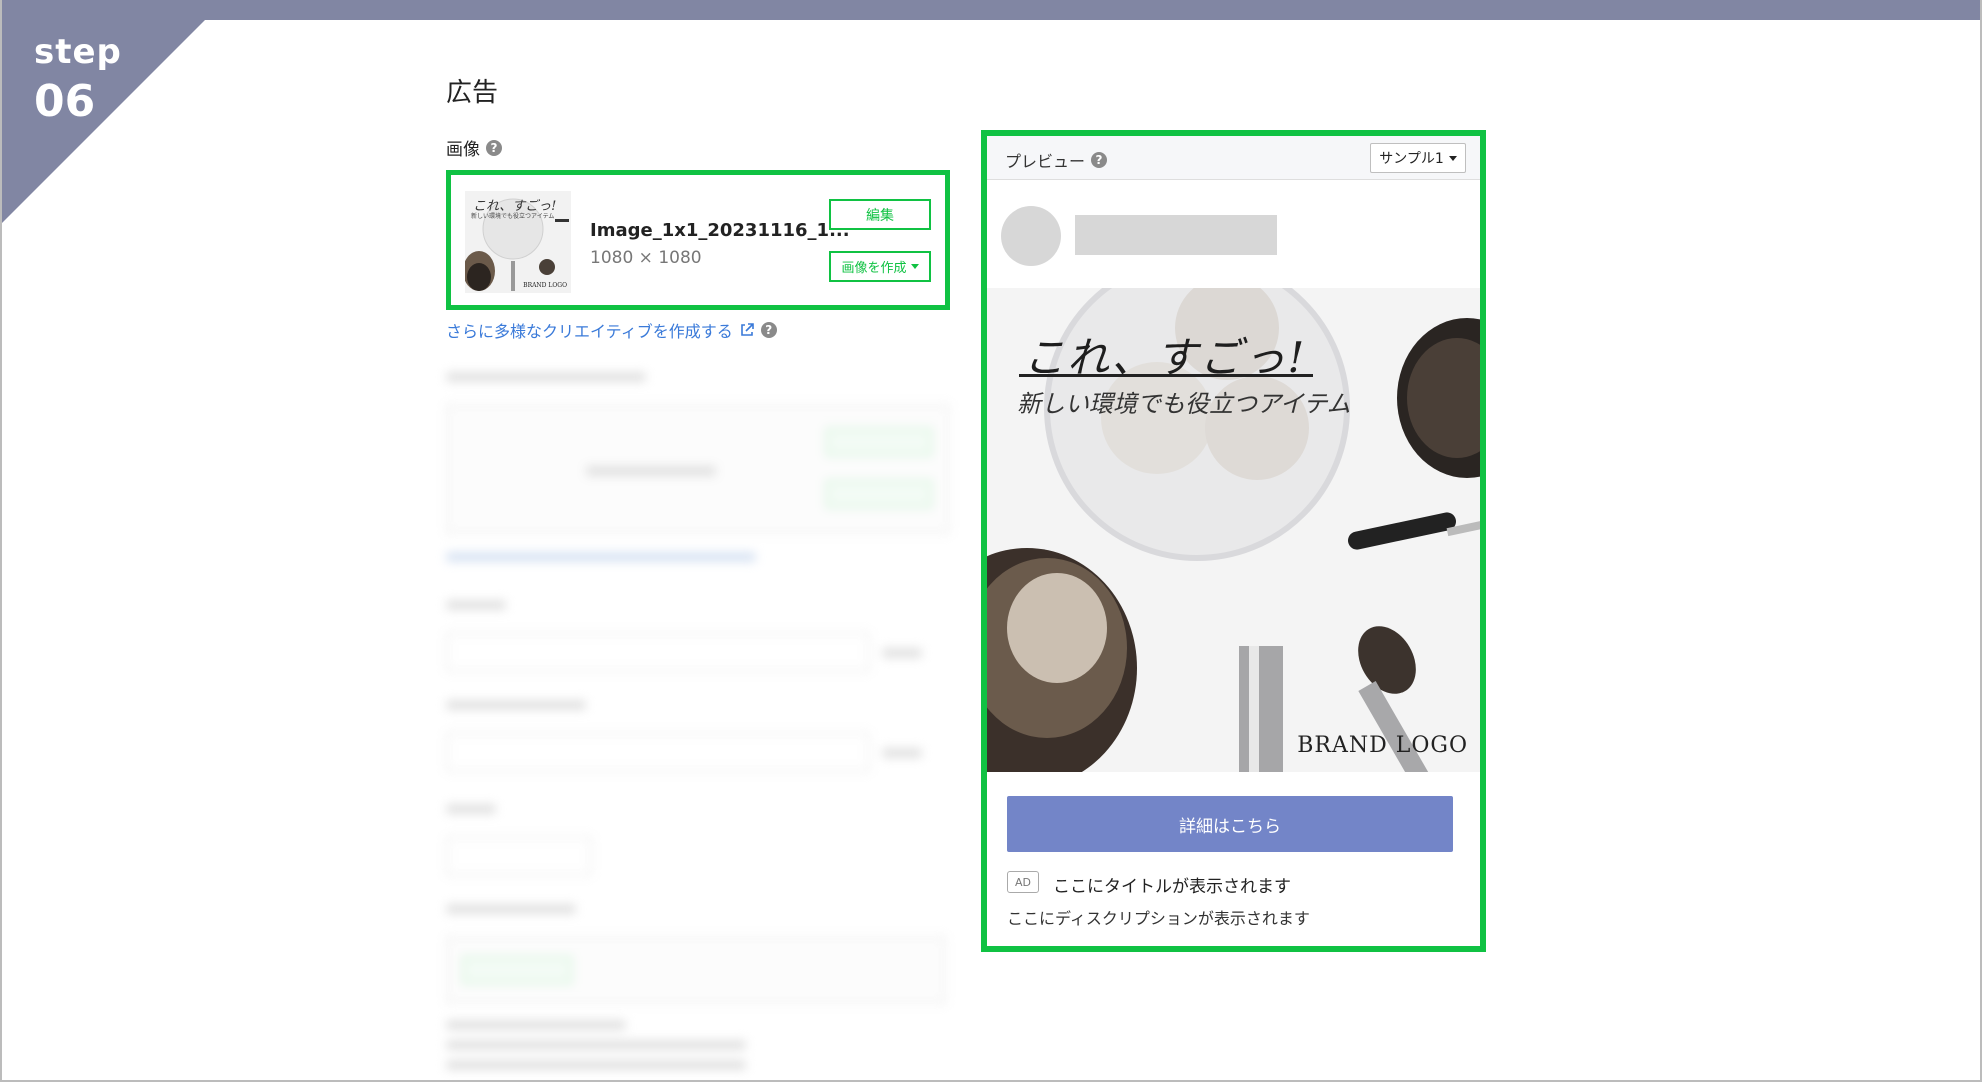 The width and height of the screenshot is (1982, 1082). What do you see at coordinates (1411, 159) in the screenshot?
I see `sample-select-value: サンプル1` at bounding box center [1411, 159].